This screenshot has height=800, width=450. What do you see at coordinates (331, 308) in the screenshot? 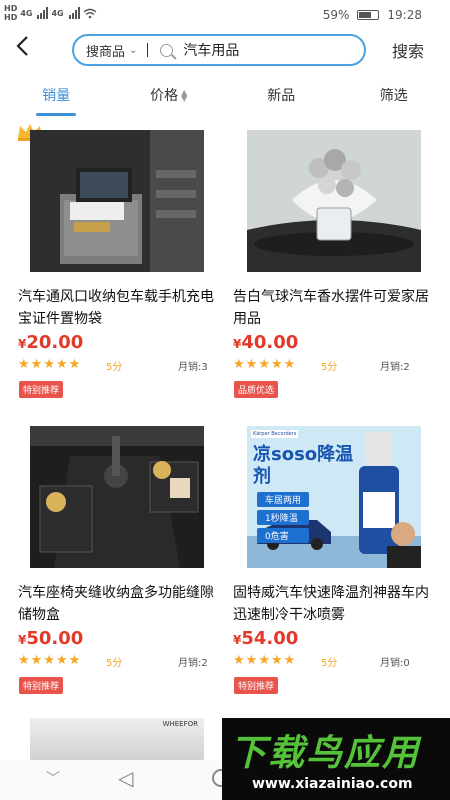
I see `product-title: 告白气球汽车香水摆件可爱家居用品` at bounding box center [331, 308].